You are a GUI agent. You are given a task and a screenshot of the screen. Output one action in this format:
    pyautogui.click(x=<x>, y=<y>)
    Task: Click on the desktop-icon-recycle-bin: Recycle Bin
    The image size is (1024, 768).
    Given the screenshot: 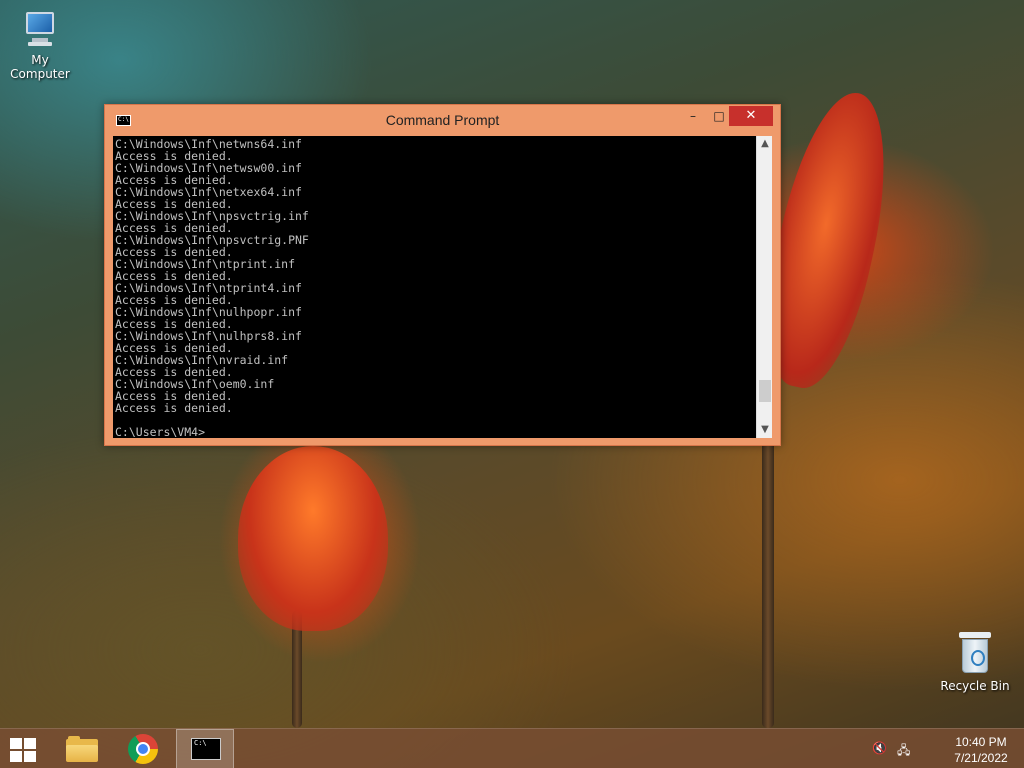 What is the action you would take?
    pyautogui.click(x=975, y=661)
    